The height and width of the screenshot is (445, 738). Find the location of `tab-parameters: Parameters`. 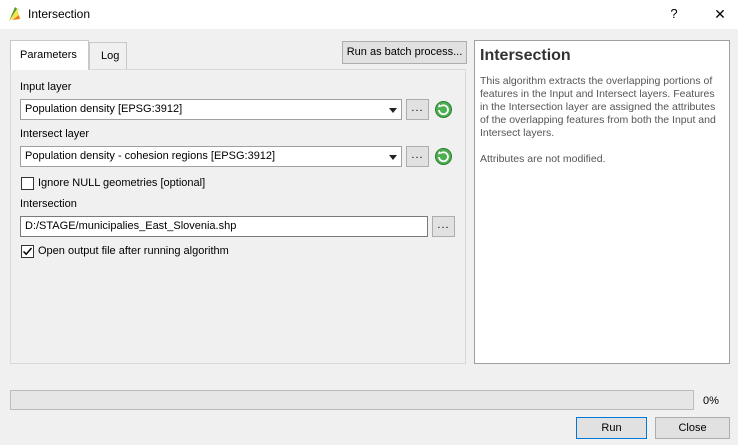

tab-parameters: Parameters is located at coordinates (49, 55).